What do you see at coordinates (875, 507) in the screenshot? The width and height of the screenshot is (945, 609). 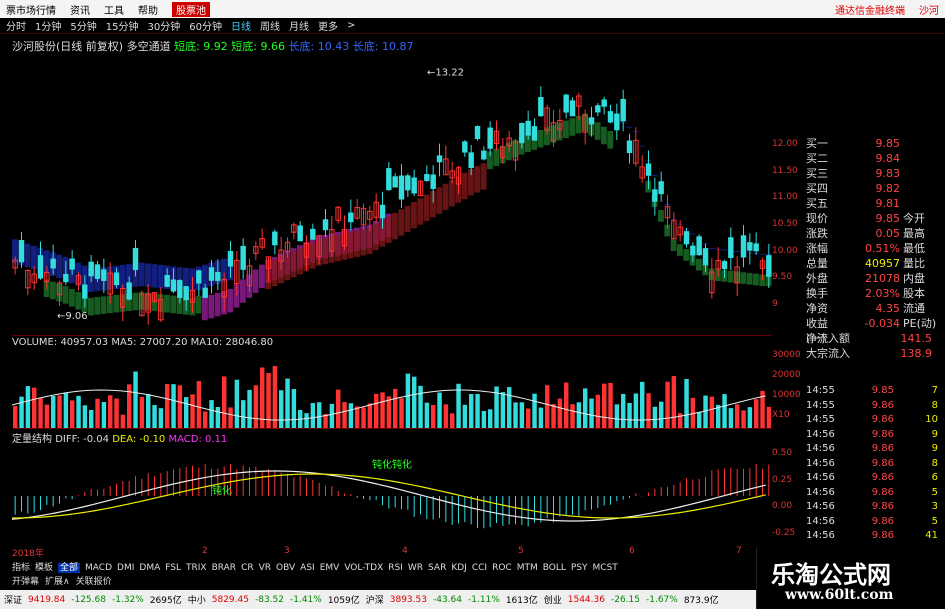 I see `tick-row: 14:56 9.86 3` at bounding box center [875, 507].